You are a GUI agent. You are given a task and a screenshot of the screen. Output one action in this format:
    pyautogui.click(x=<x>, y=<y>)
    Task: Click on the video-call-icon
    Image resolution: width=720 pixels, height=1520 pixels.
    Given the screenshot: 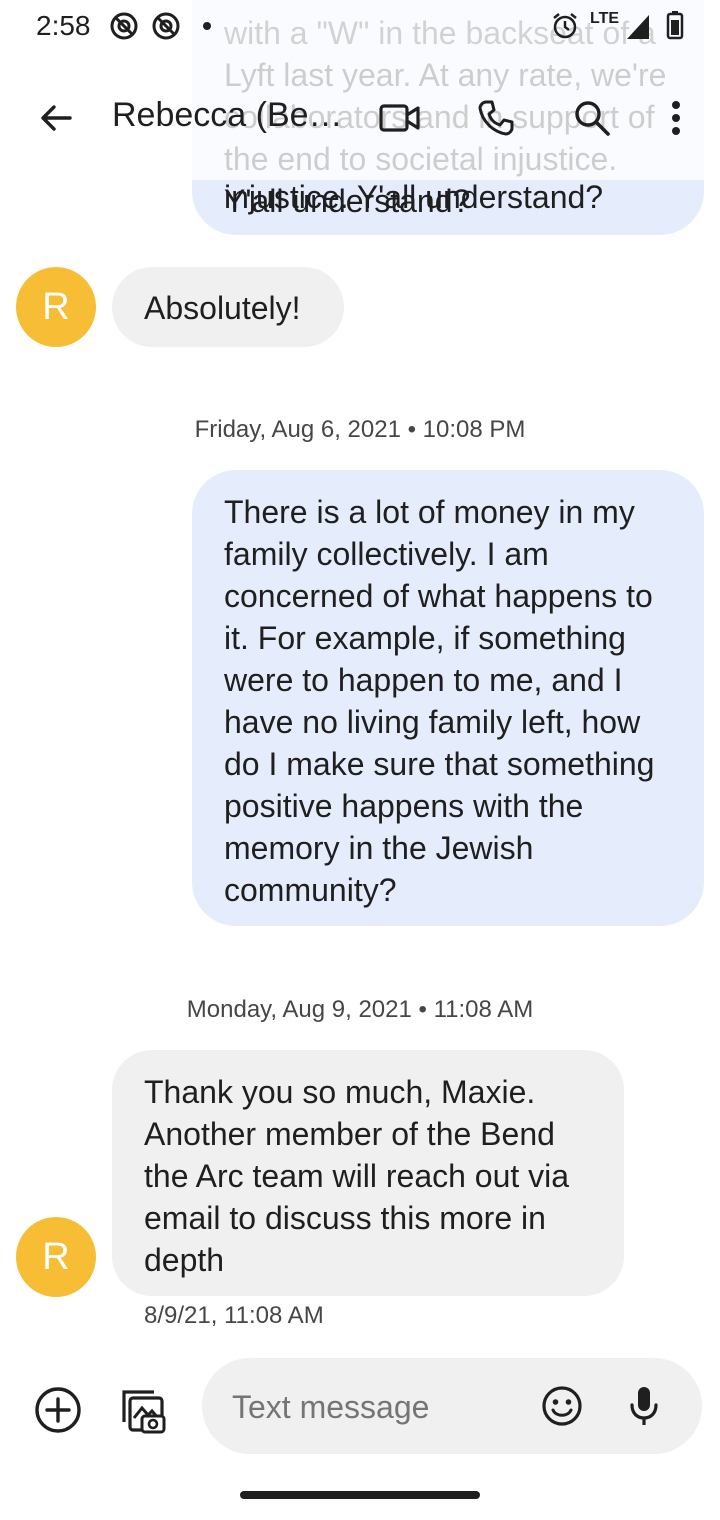 What is the action you would take?
    pyautogui.click(x=400, y=118)
    